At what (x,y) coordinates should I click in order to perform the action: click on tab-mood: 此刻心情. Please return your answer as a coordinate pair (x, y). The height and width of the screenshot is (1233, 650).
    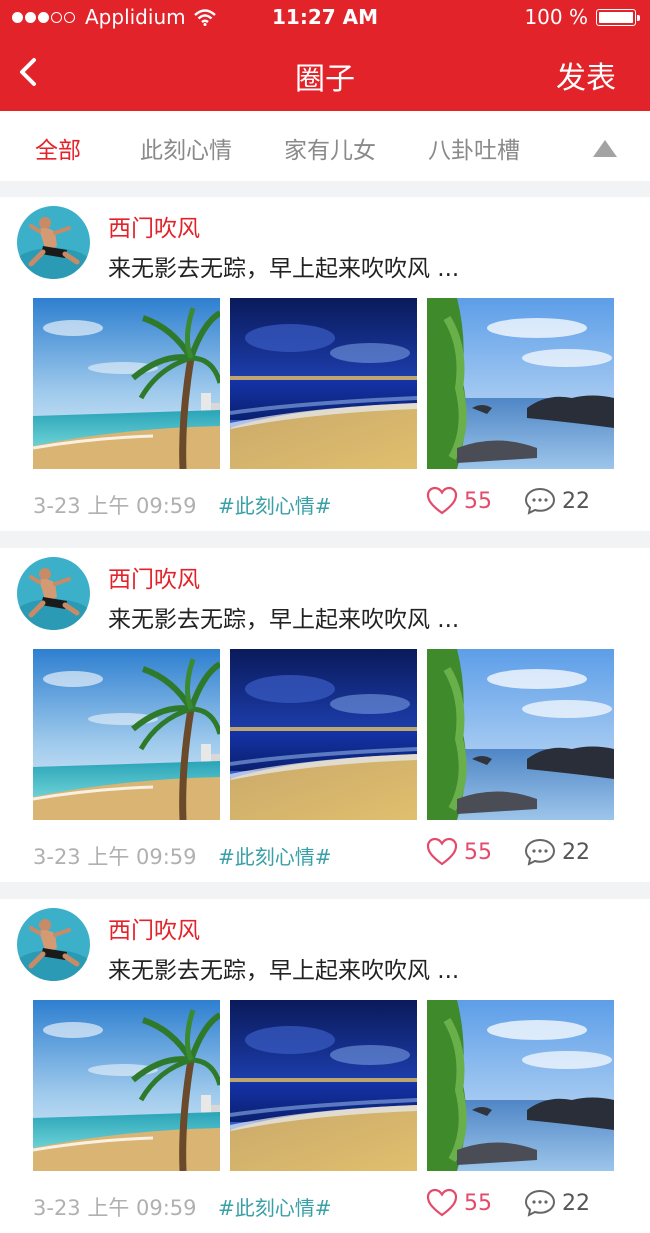
    Looking at the image, I should click on (186, 148).